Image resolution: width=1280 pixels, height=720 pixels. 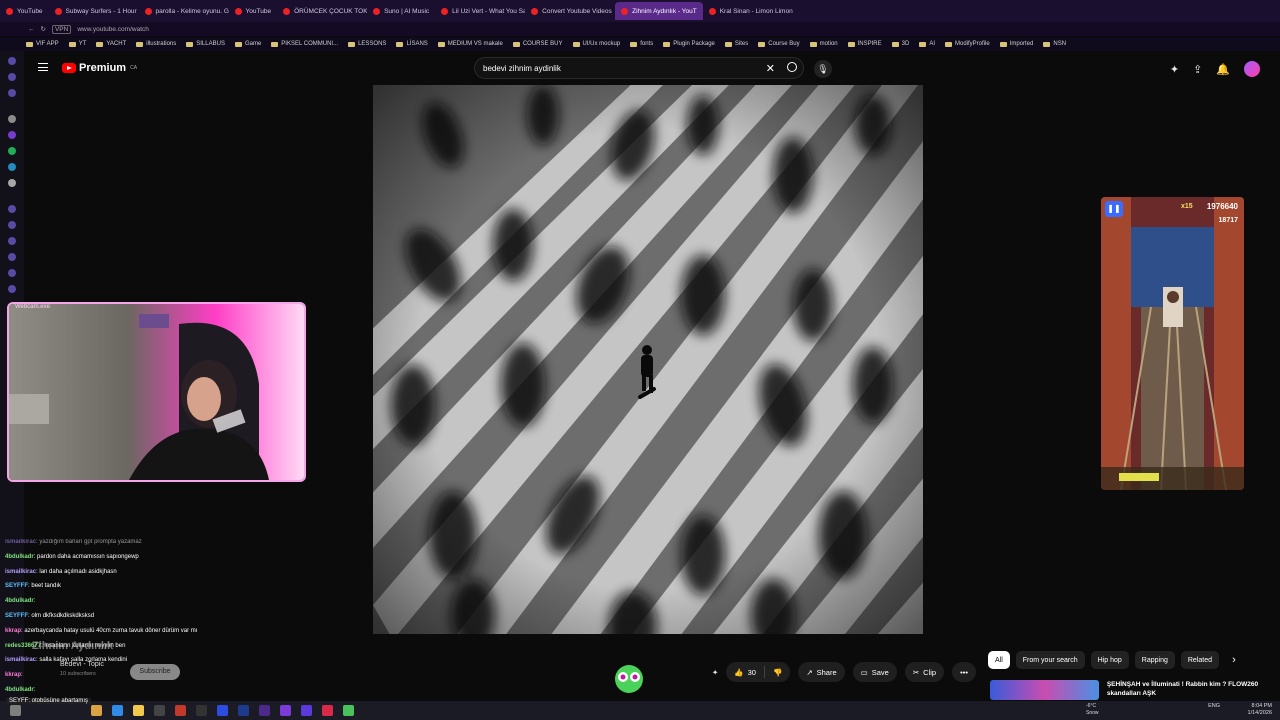 What do you see at coordinates (1154, 660) in the screenshot?
I see `filter-chip: Rapping` at bounding box center [1154, 660].